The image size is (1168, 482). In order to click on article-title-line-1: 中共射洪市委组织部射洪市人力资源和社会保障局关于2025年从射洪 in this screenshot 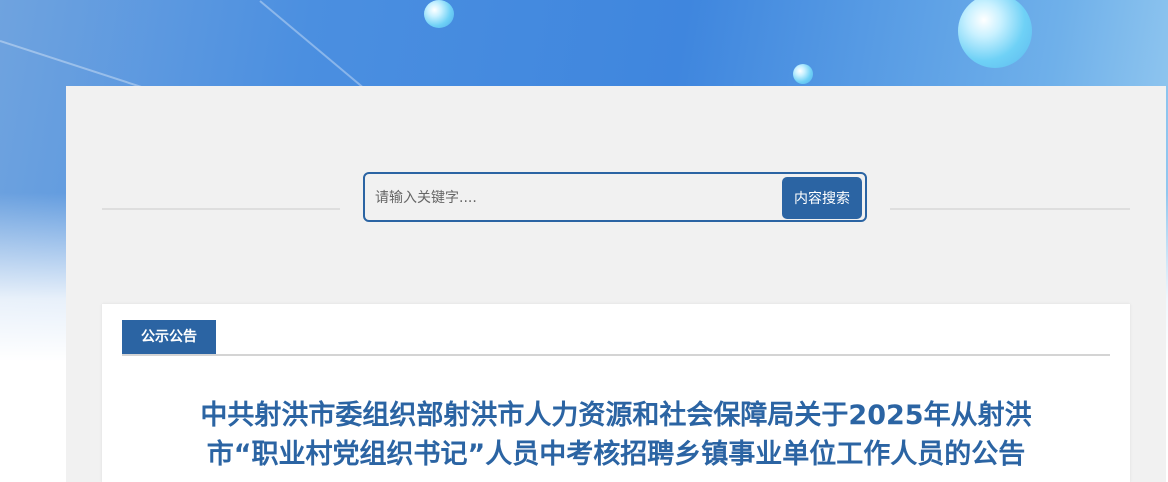, I will do `click(616, 415)`.